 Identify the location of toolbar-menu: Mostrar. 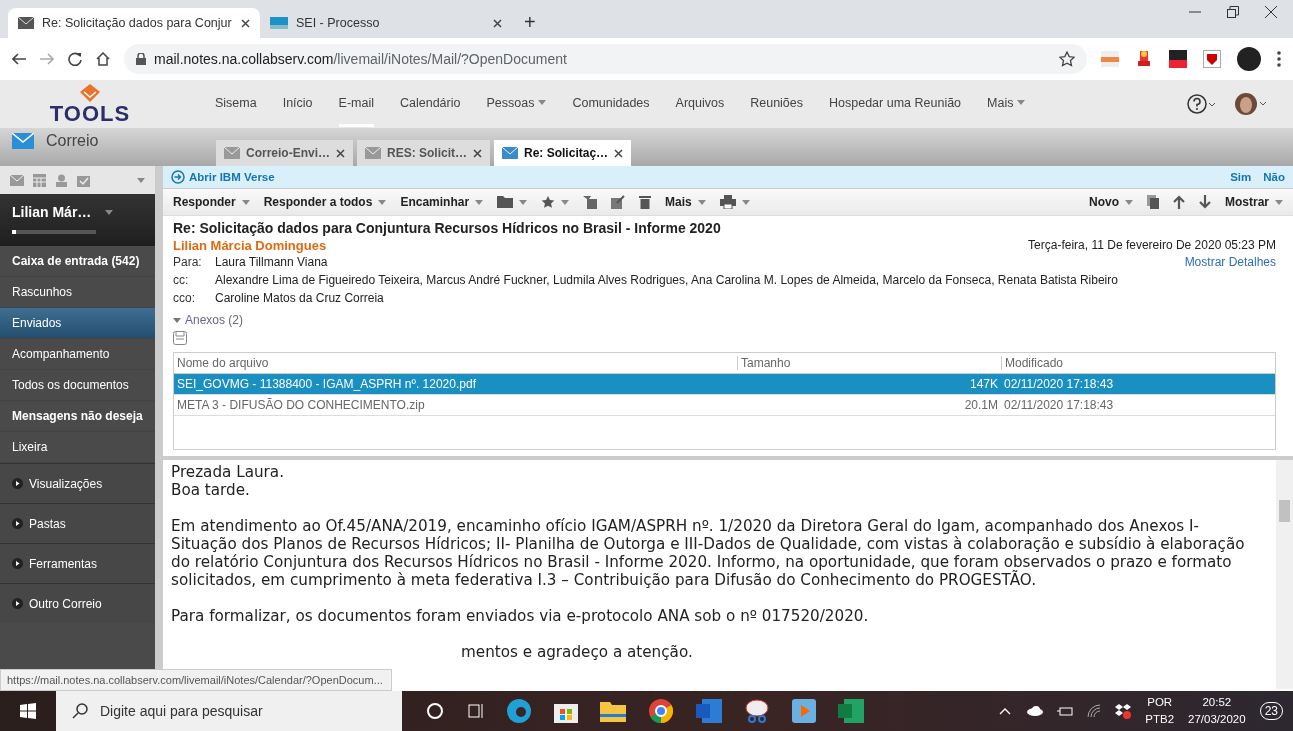
(1254, 202).